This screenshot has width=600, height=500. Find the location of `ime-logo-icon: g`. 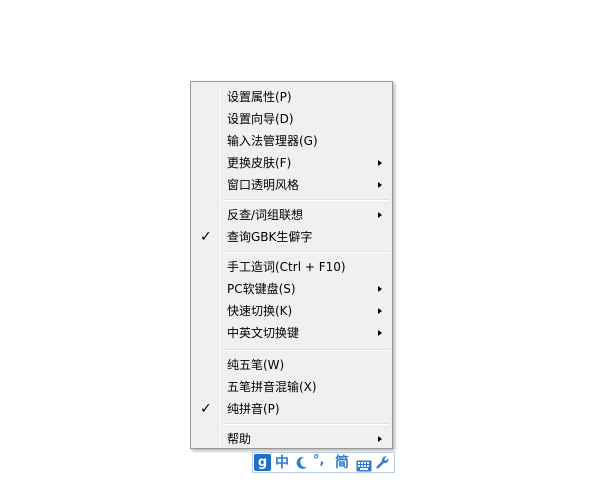

ime-logo-icon: g is located at coordinates (262, 462).